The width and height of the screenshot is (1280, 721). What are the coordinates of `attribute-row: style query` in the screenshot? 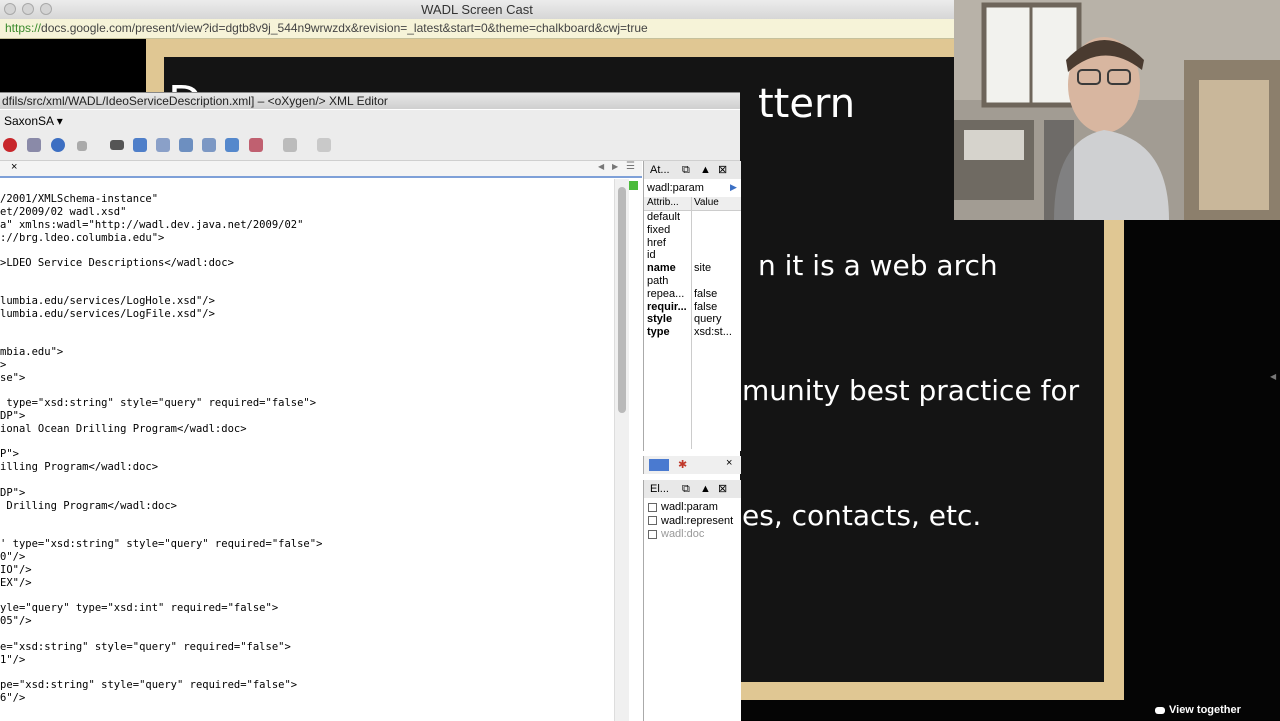 It's located at (692, 319).